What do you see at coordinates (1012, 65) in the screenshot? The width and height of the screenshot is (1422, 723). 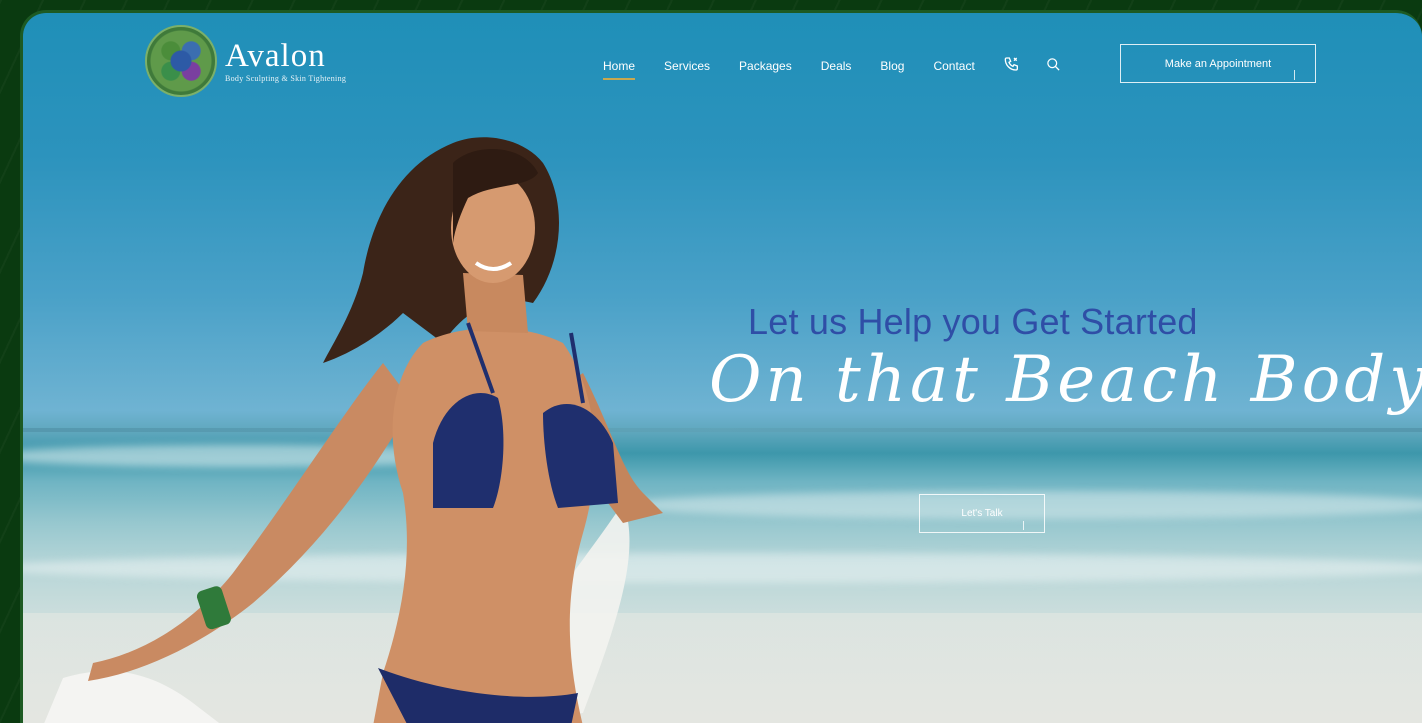 I see `phone-icon` at bounding box center [1012, 65].